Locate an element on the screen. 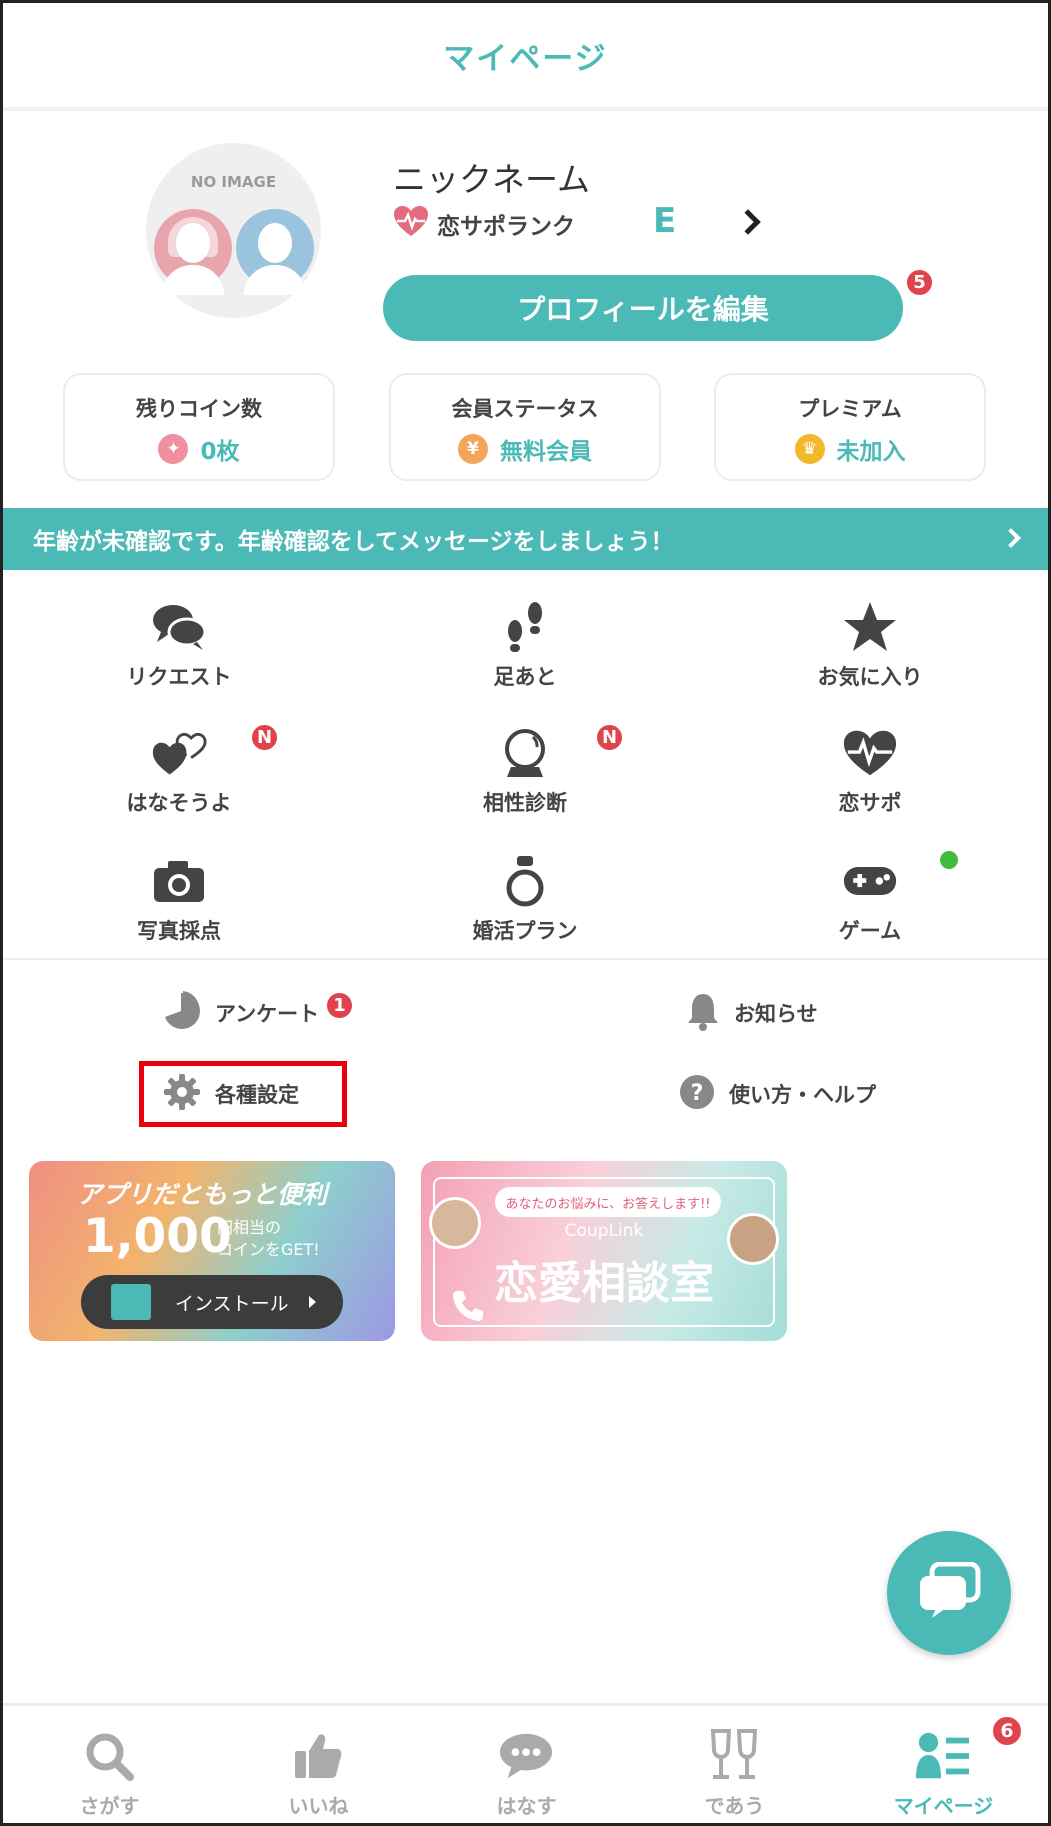  glasses-icon is located at coordinates (734, 1756).